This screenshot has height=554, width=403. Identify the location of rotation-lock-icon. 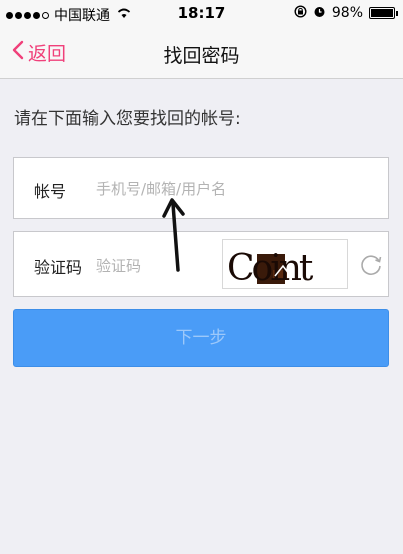
(300, 13).